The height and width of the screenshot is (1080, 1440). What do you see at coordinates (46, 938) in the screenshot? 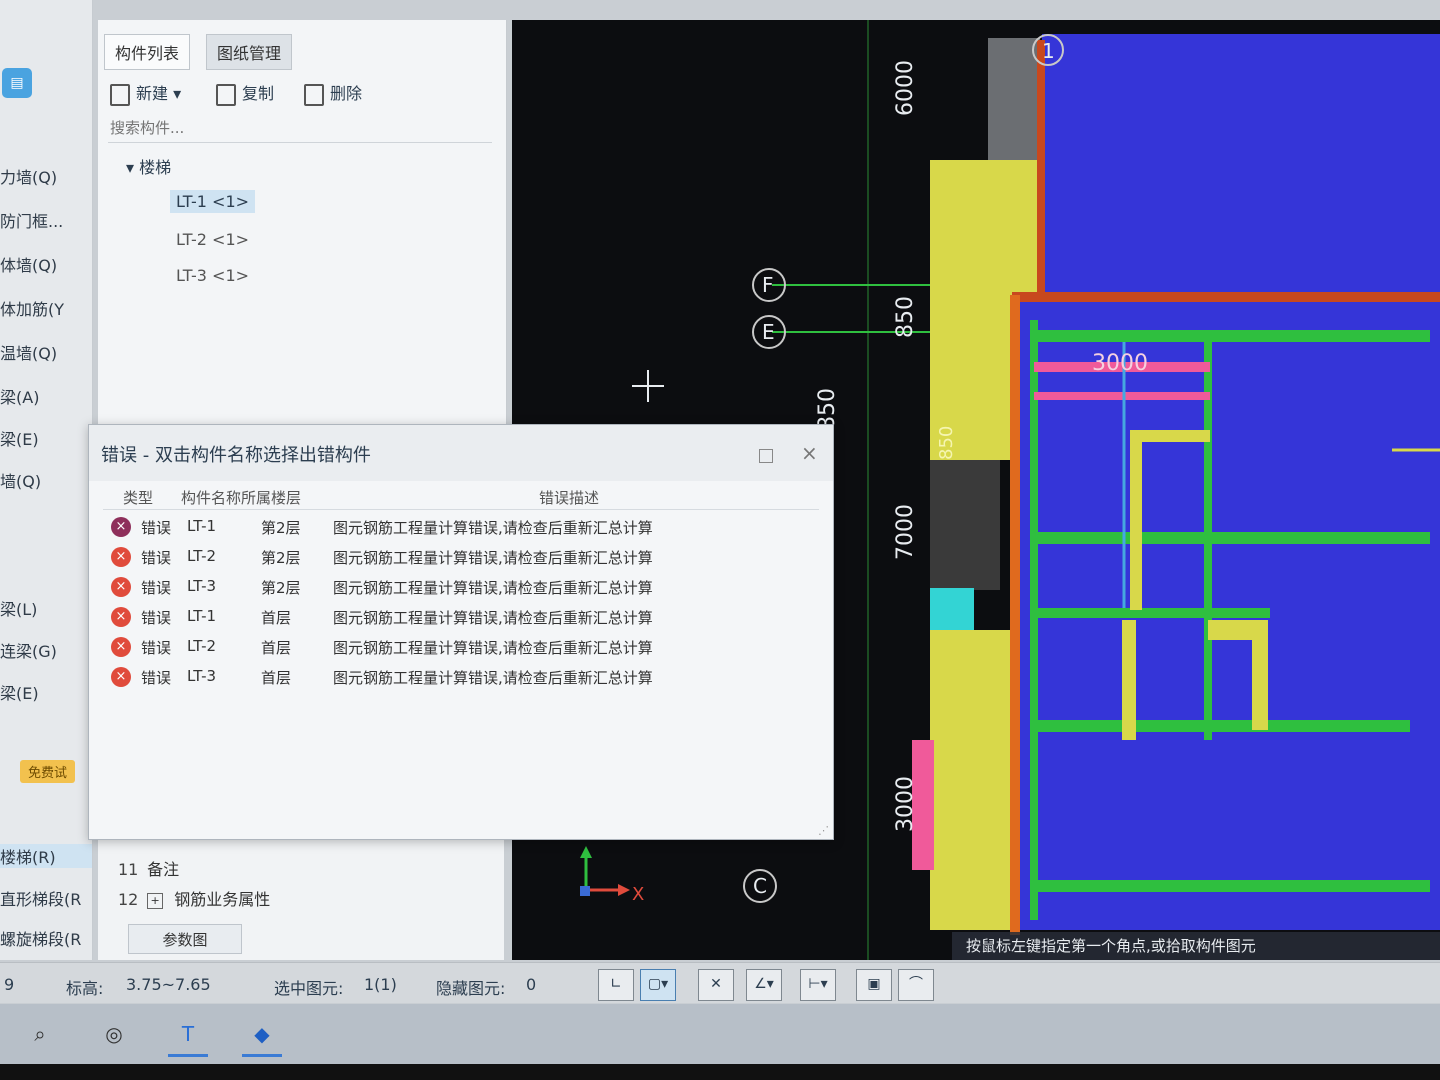
I see `nav-item-spiral-flight: 螺旋梯段(R` at bounding box center [46, 938].